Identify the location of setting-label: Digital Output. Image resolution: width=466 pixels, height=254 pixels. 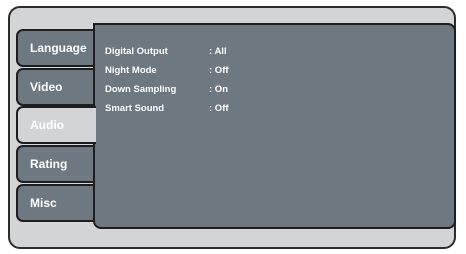
(136, 51).